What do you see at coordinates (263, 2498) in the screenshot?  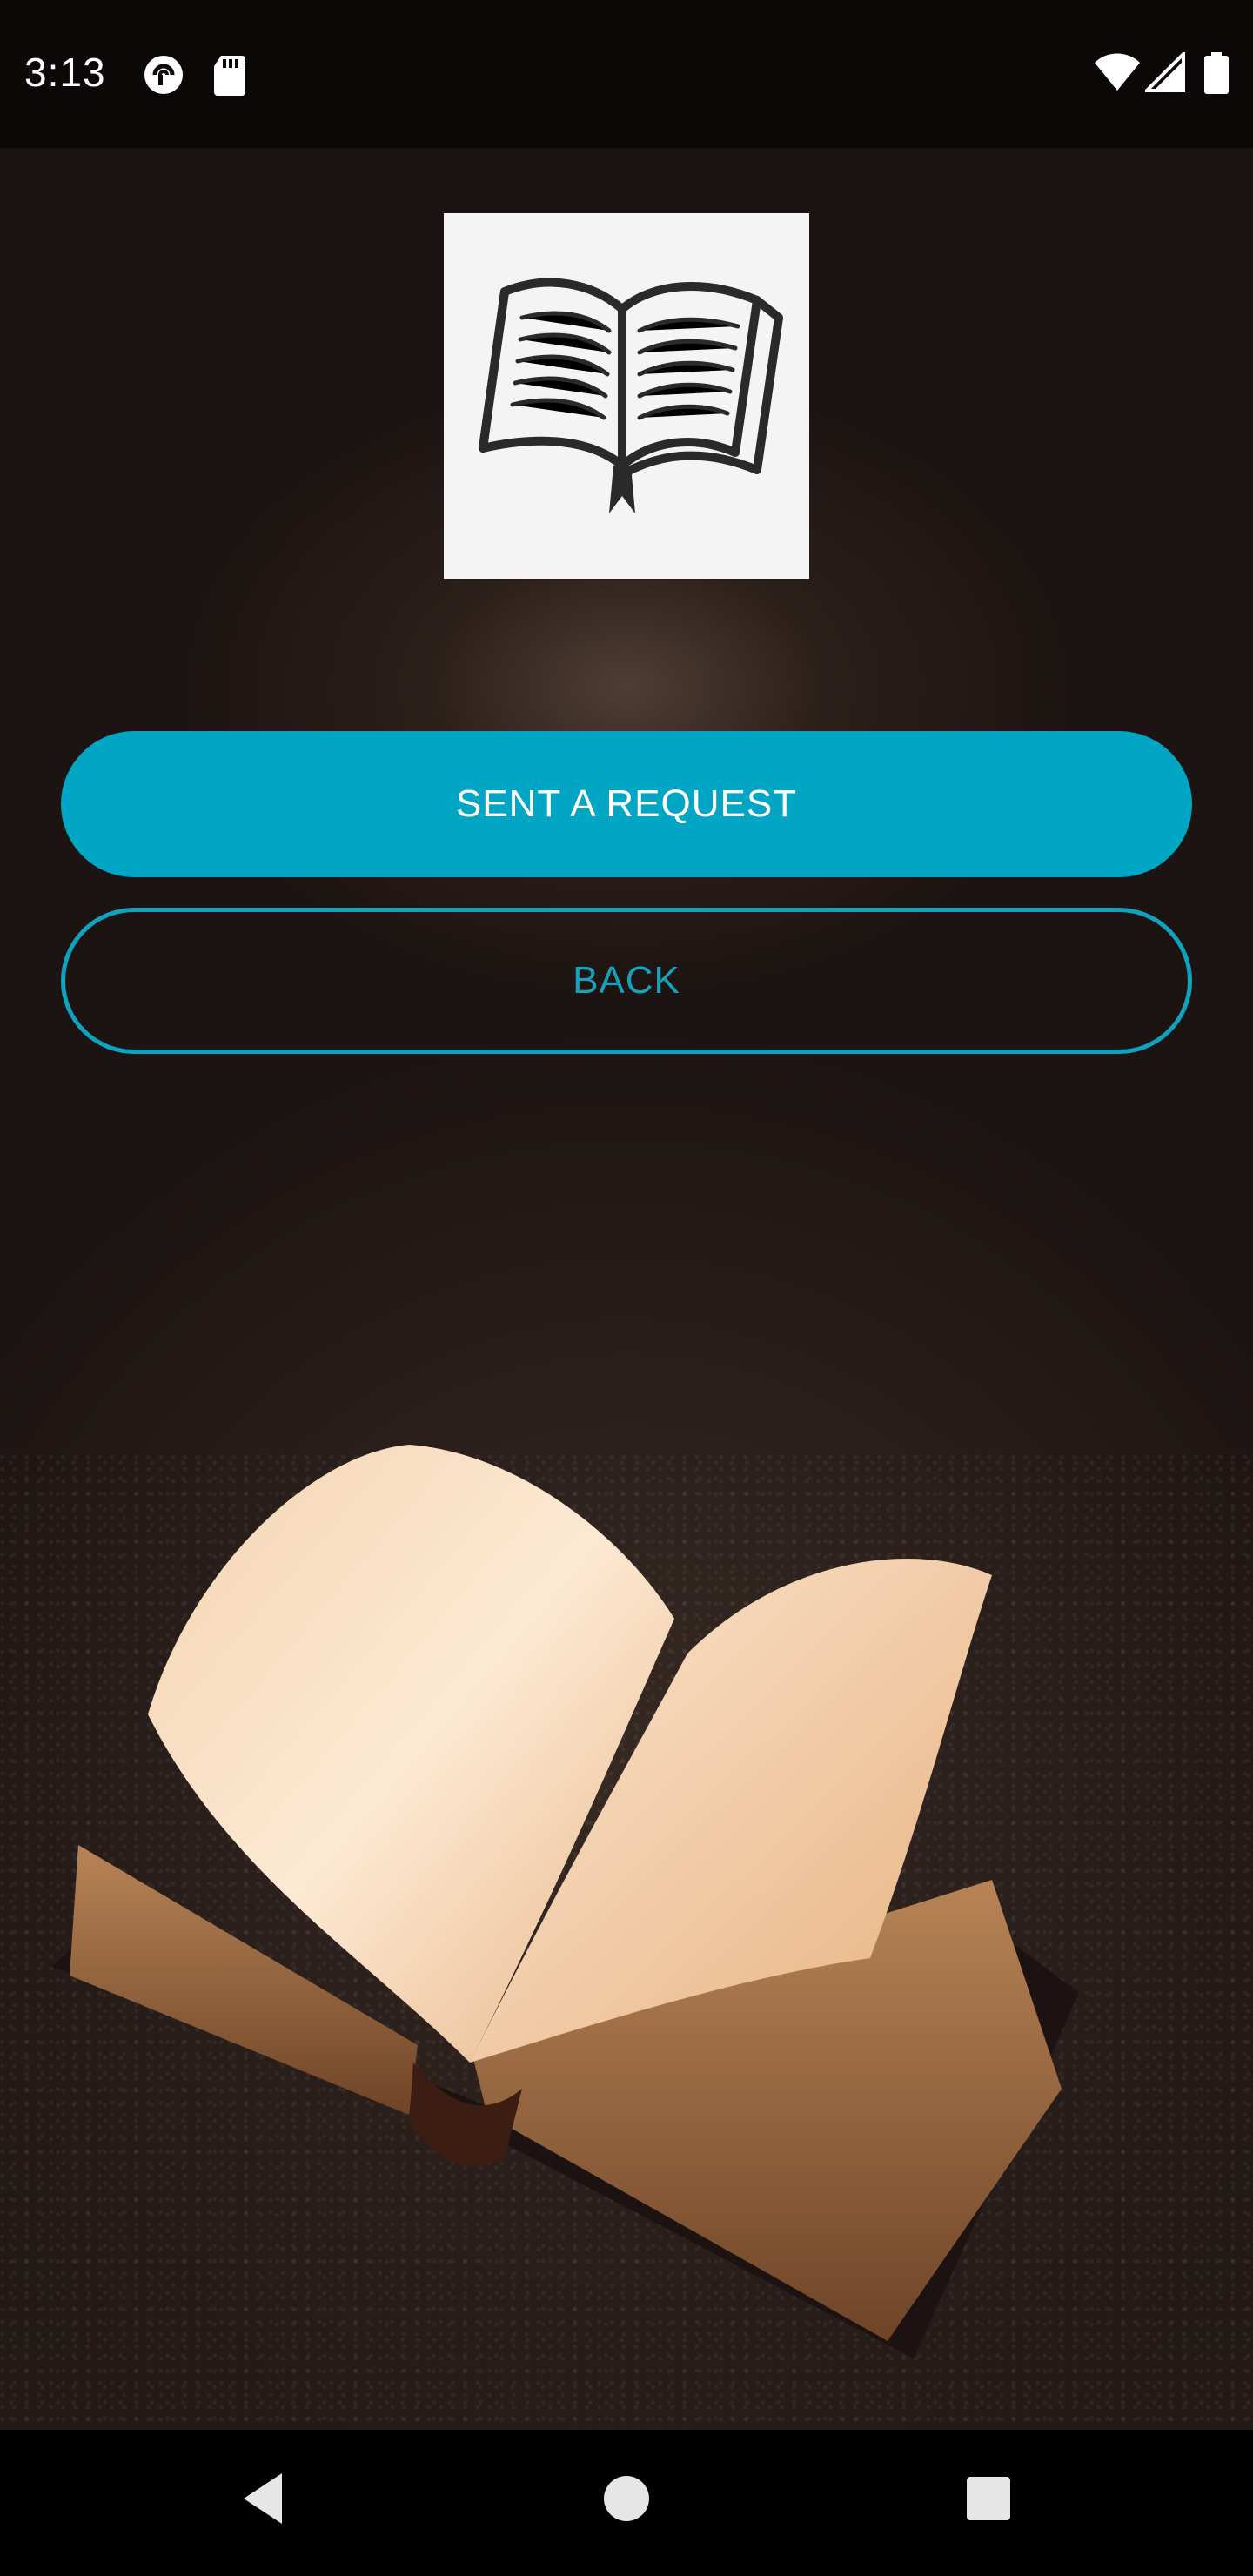 I see `back-icon` at bounding box center [263, 2498].